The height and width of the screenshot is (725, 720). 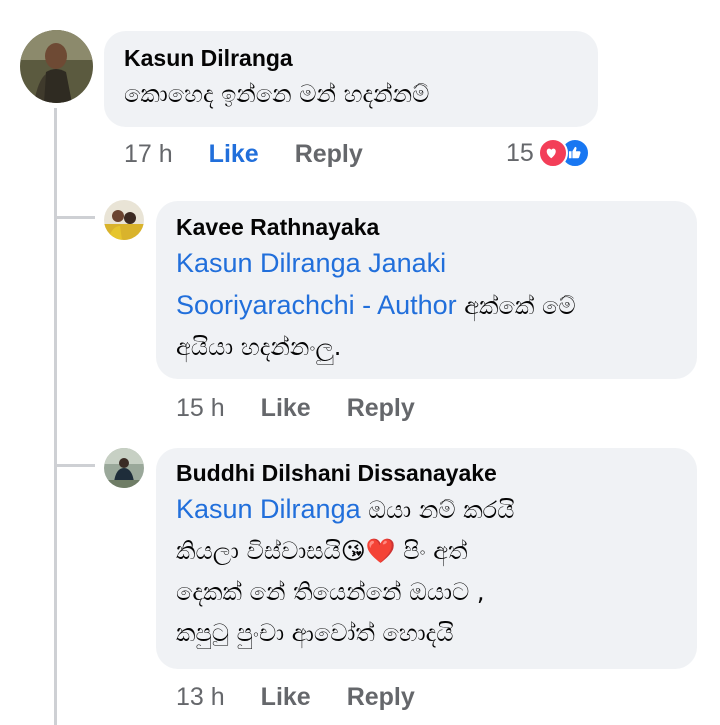 I want to click on reaction-count: 15, so click(x=520, y=152).